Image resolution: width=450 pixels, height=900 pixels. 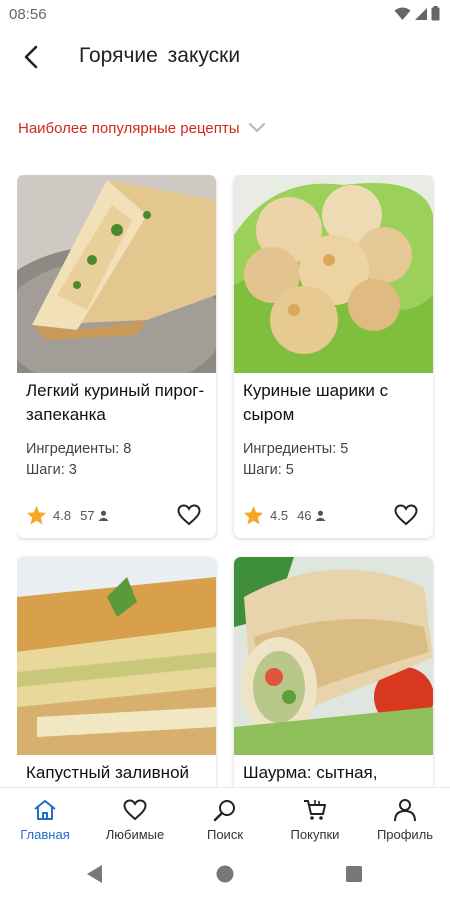 I want to click on back-button, so click(x=31, y=57).